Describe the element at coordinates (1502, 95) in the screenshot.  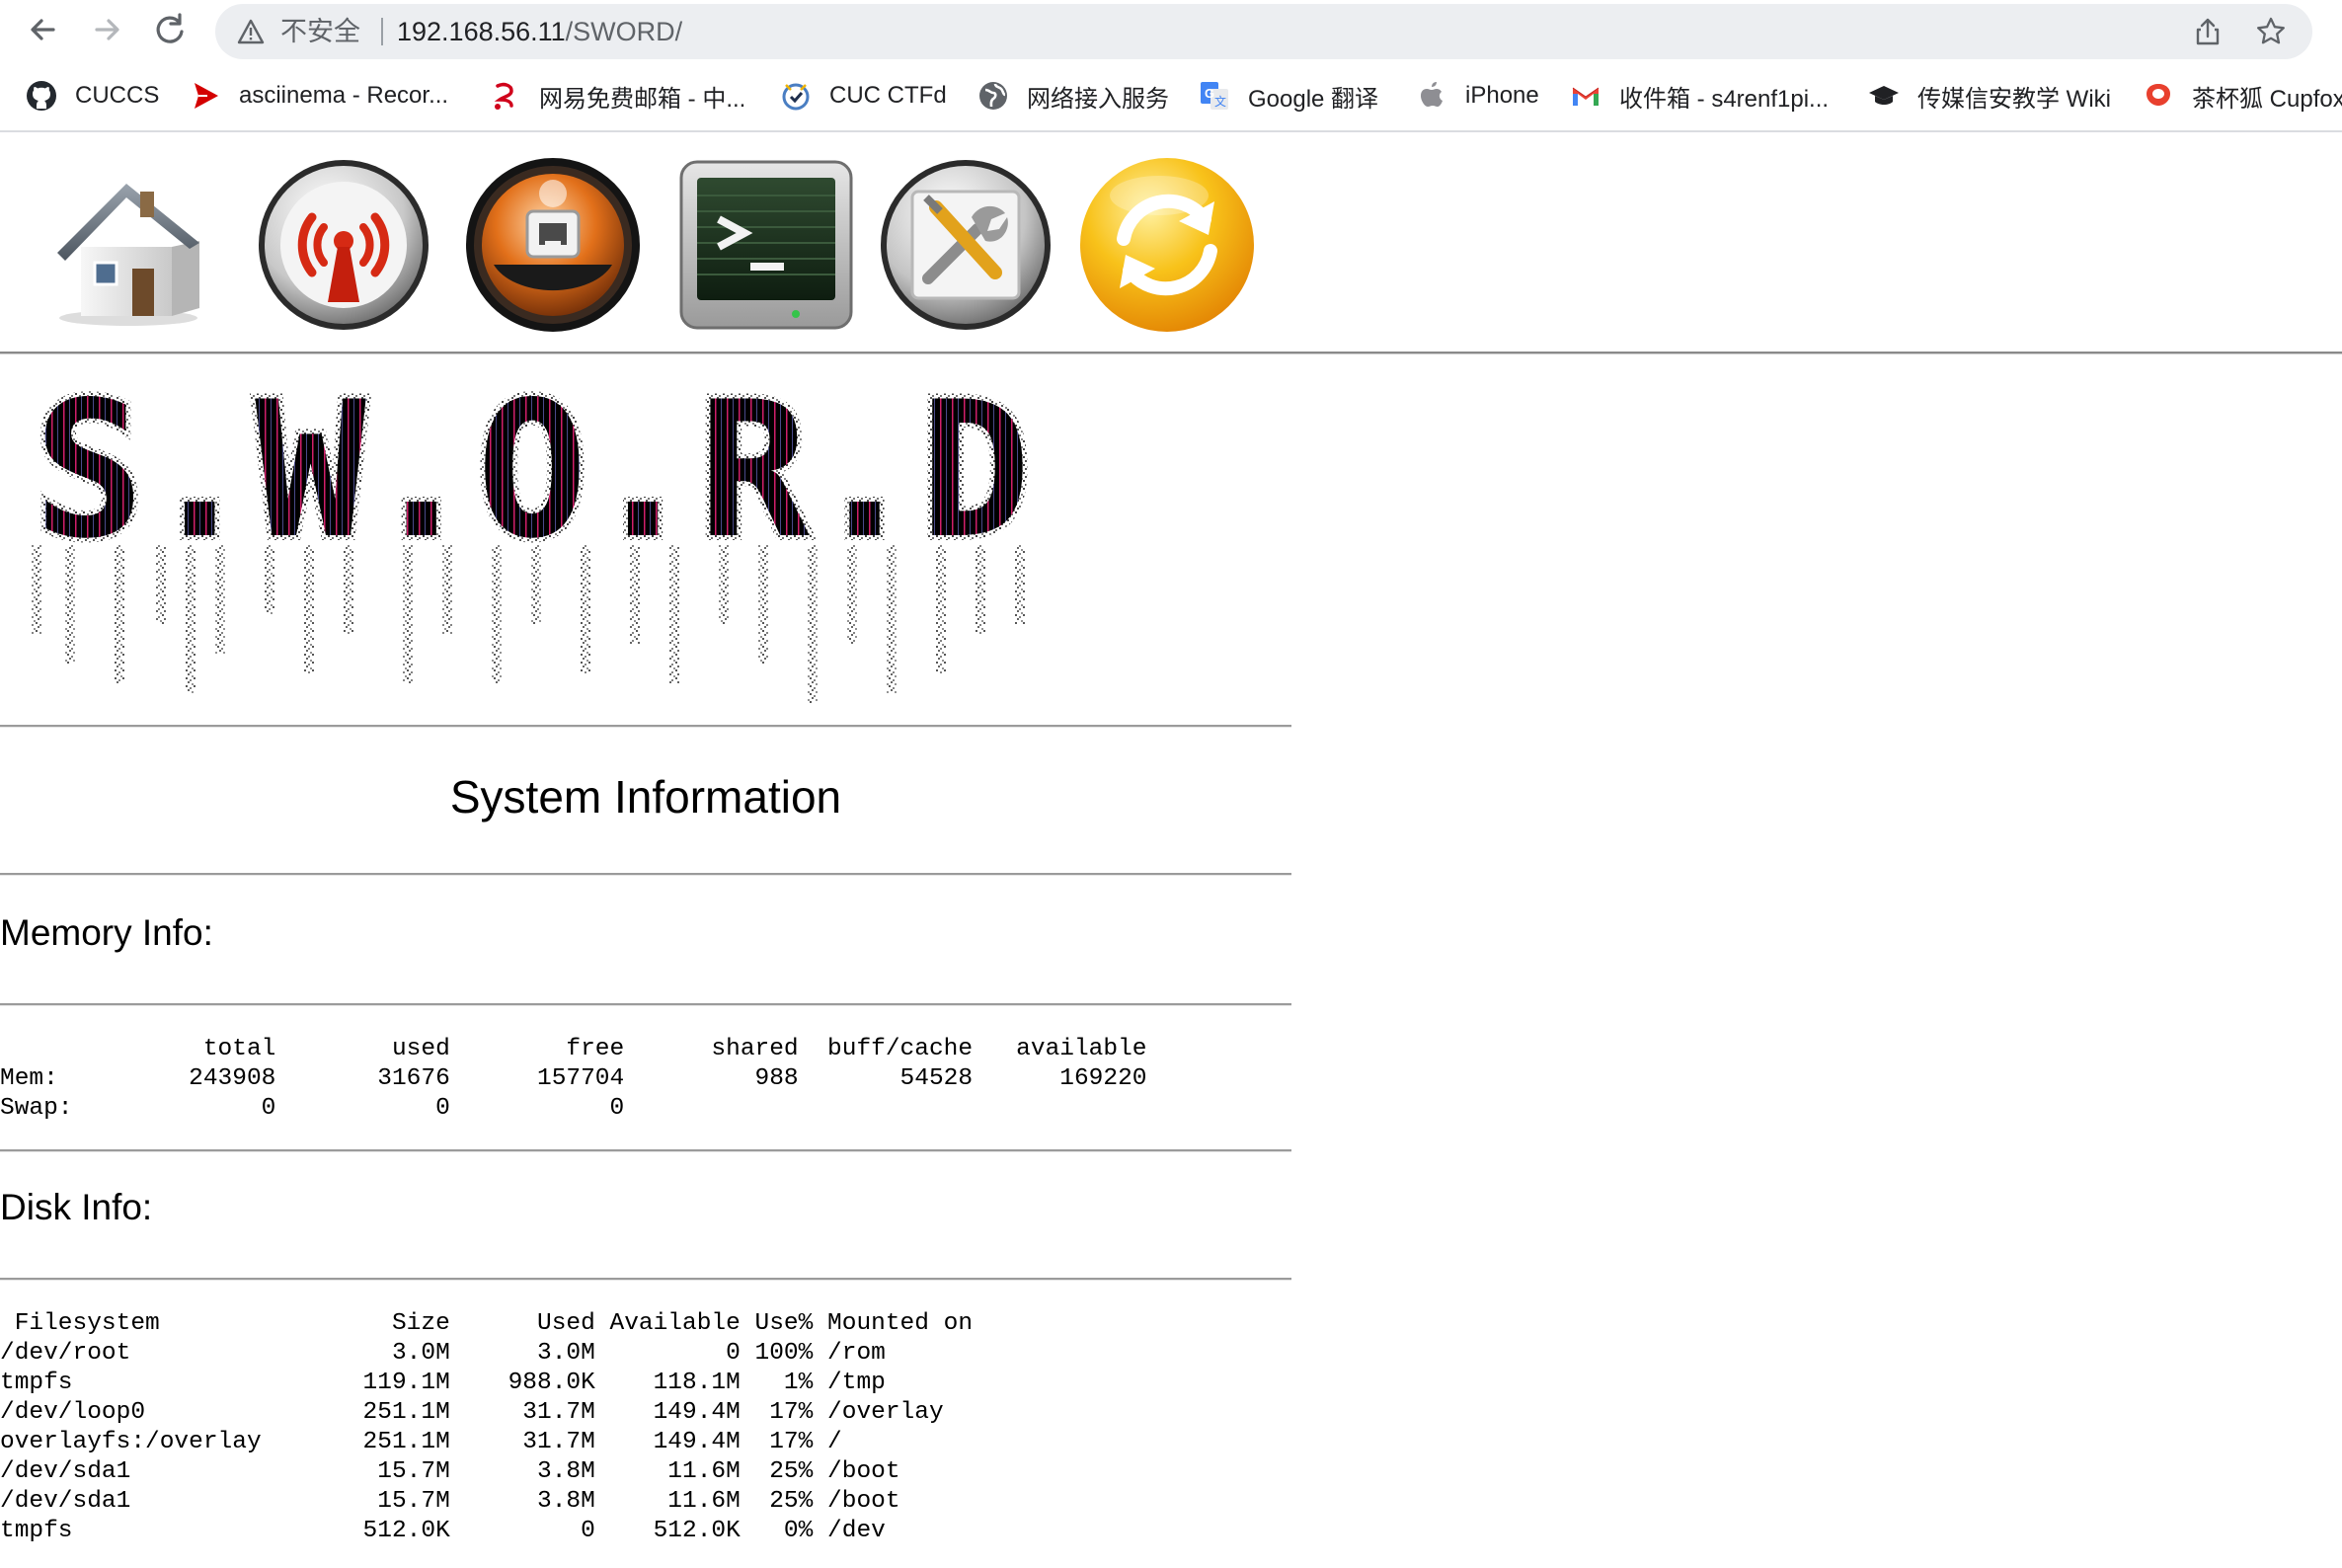
I see `bookmark-label: iPhone` at that location.